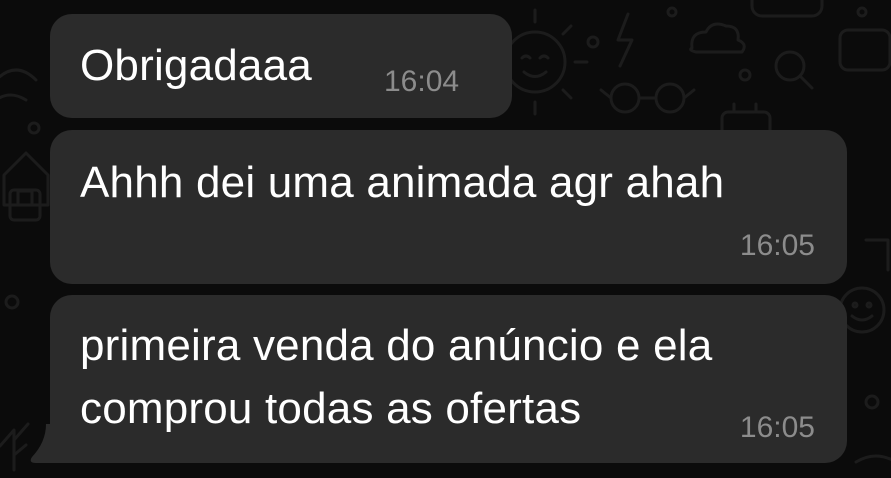 This screenshot has width=891, height=478. Describe the element at coordinates (196, 65) in the screenshot. I see `message-text: Obrigadaaa` at that location.